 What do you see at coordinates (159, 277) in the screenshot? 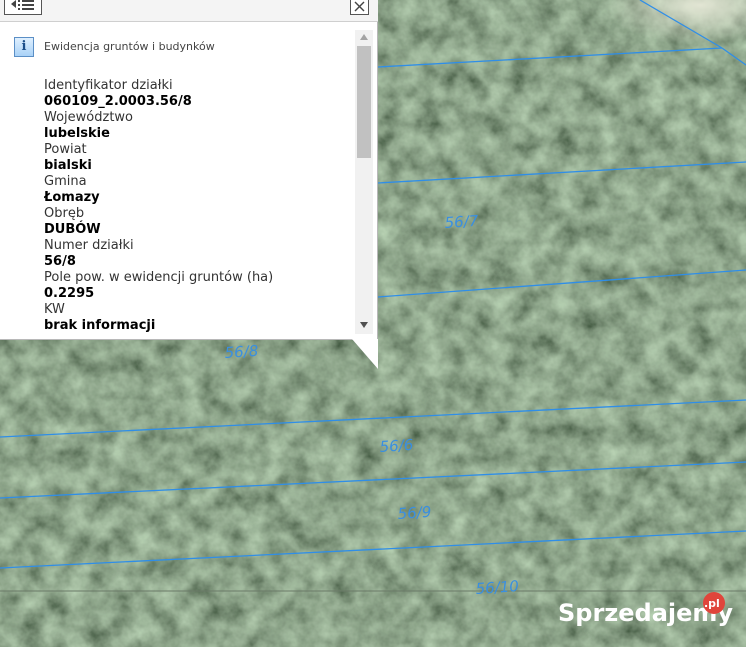
I see `attribute-label: Pole pow. w ewidencji gruntów (ha)` at bounding box center [159, 277].